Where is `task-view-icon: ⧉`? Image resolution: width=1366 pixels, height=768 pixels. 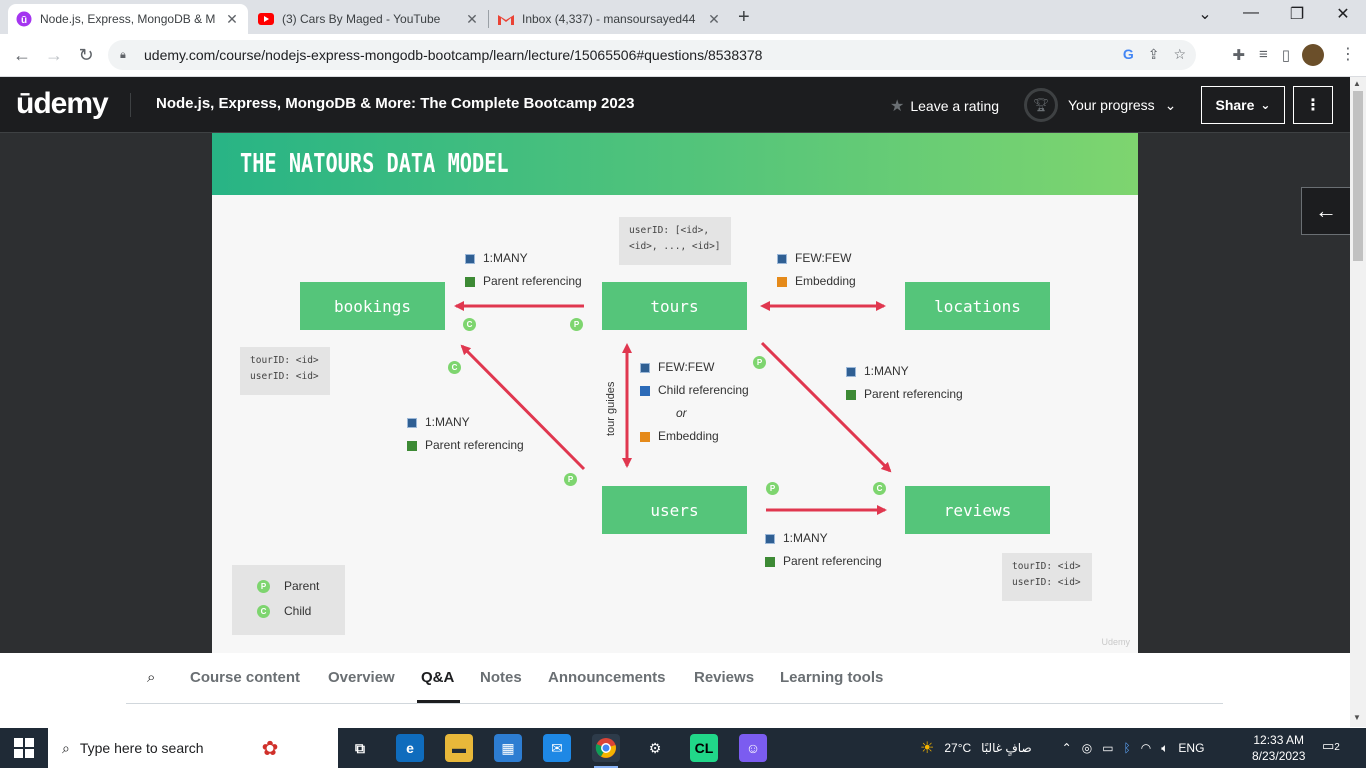 task-view-icon: ⧉ is located at coordinates (360, 748).